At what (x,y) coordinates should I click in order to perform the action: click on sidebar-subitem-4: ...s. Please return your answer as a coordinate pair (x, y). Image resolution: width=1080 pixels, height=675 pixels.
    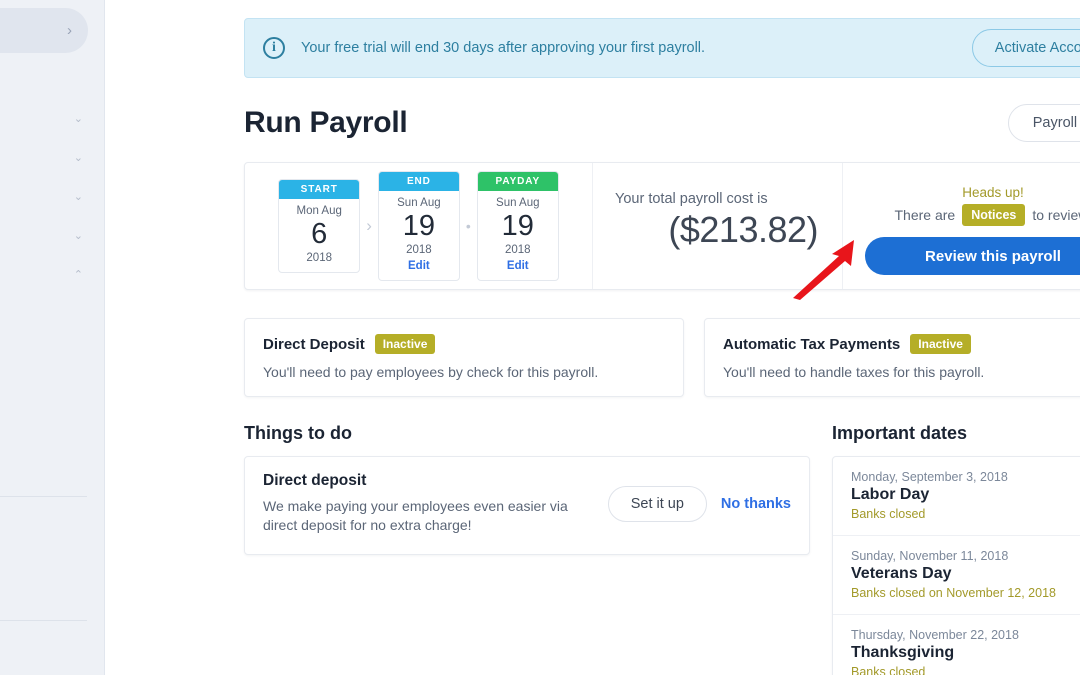
    Looking at the image, I should click on (52, 404).